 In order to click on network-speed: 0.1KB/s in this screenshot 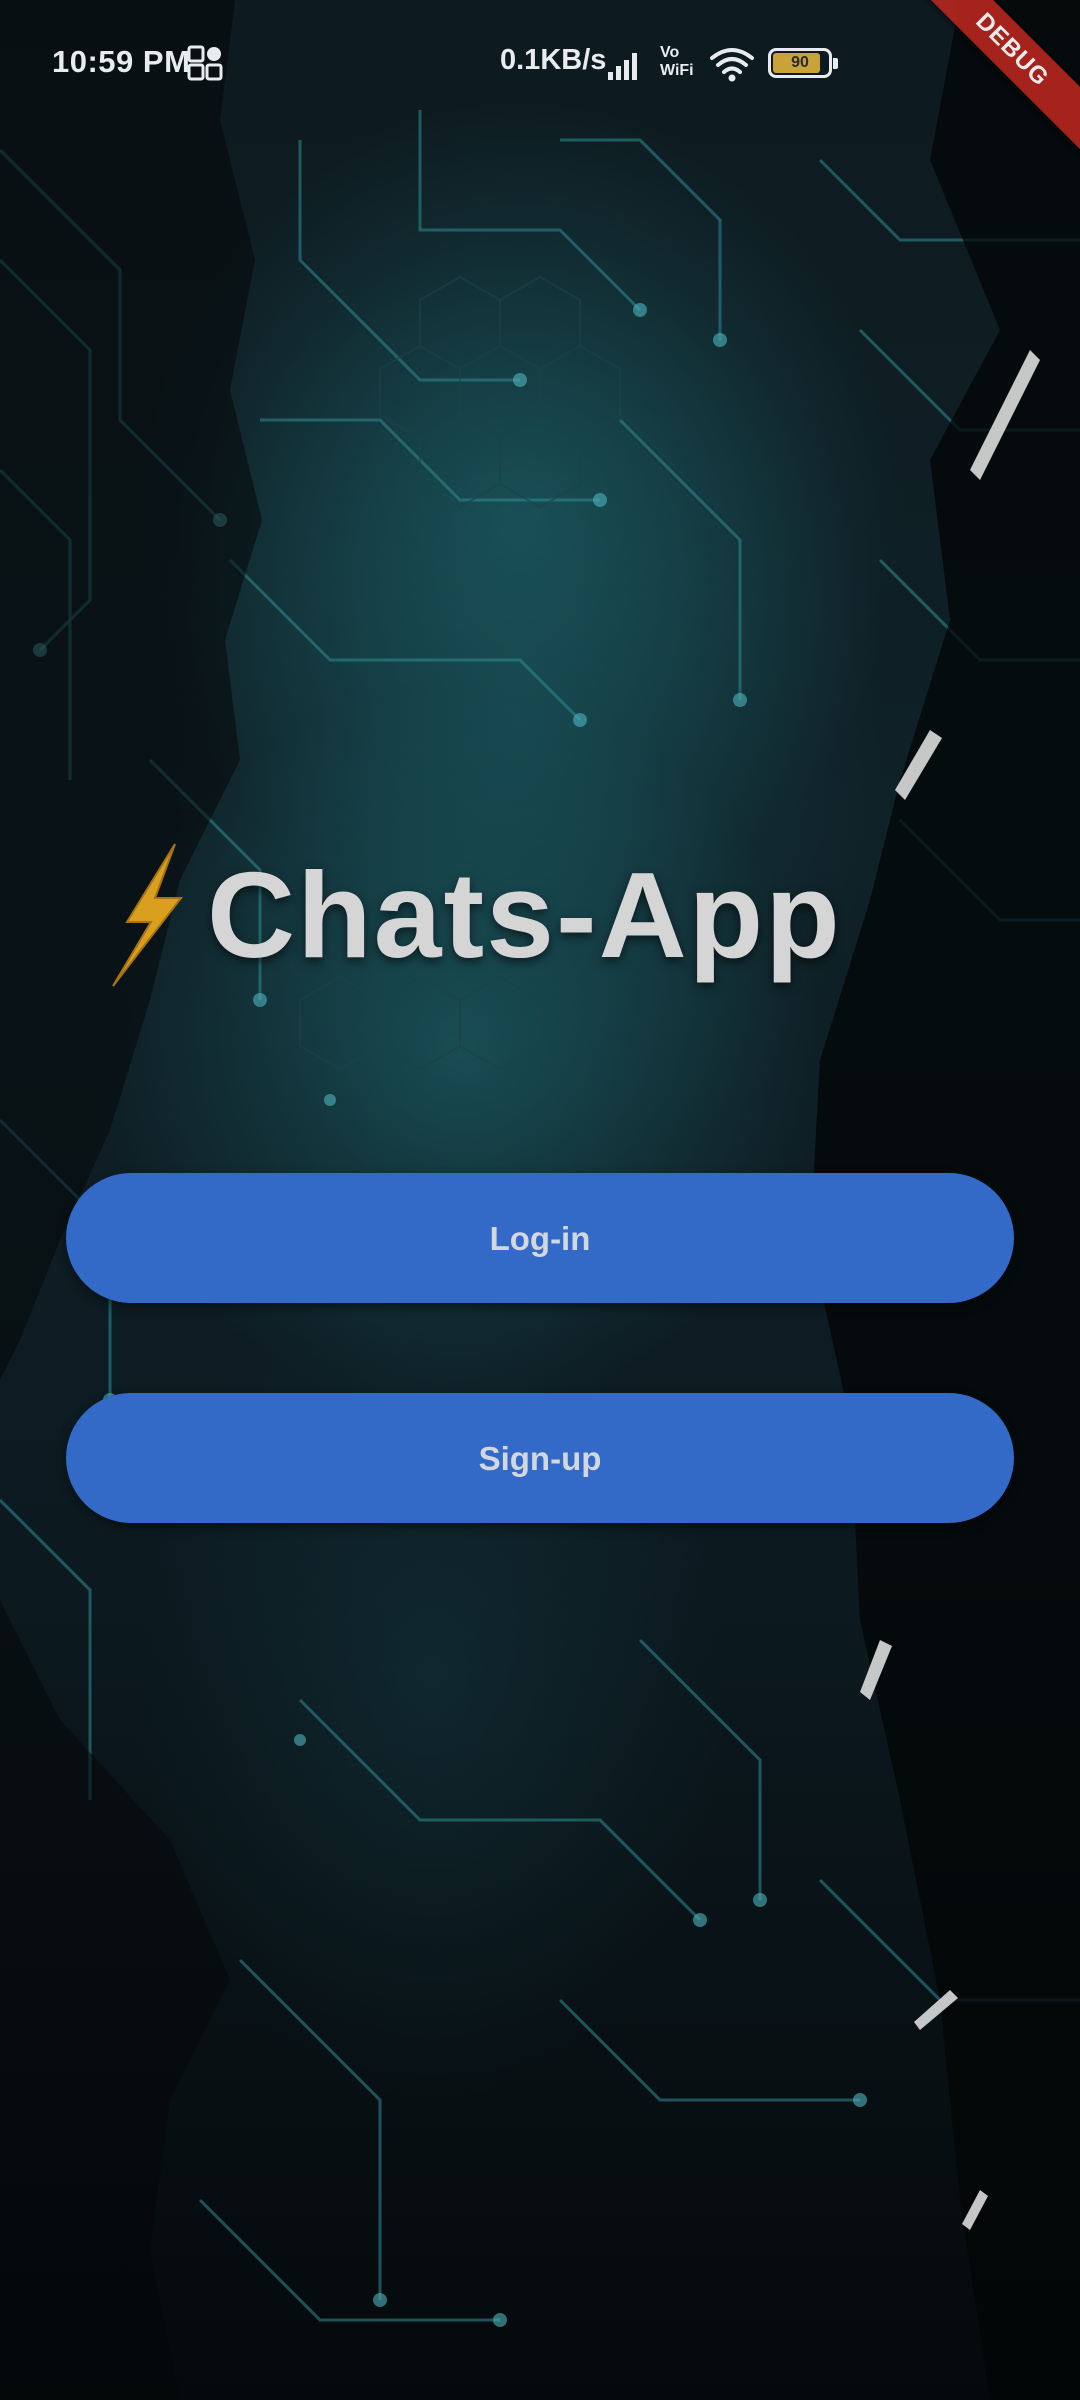, I will do `click(553, 60)`.